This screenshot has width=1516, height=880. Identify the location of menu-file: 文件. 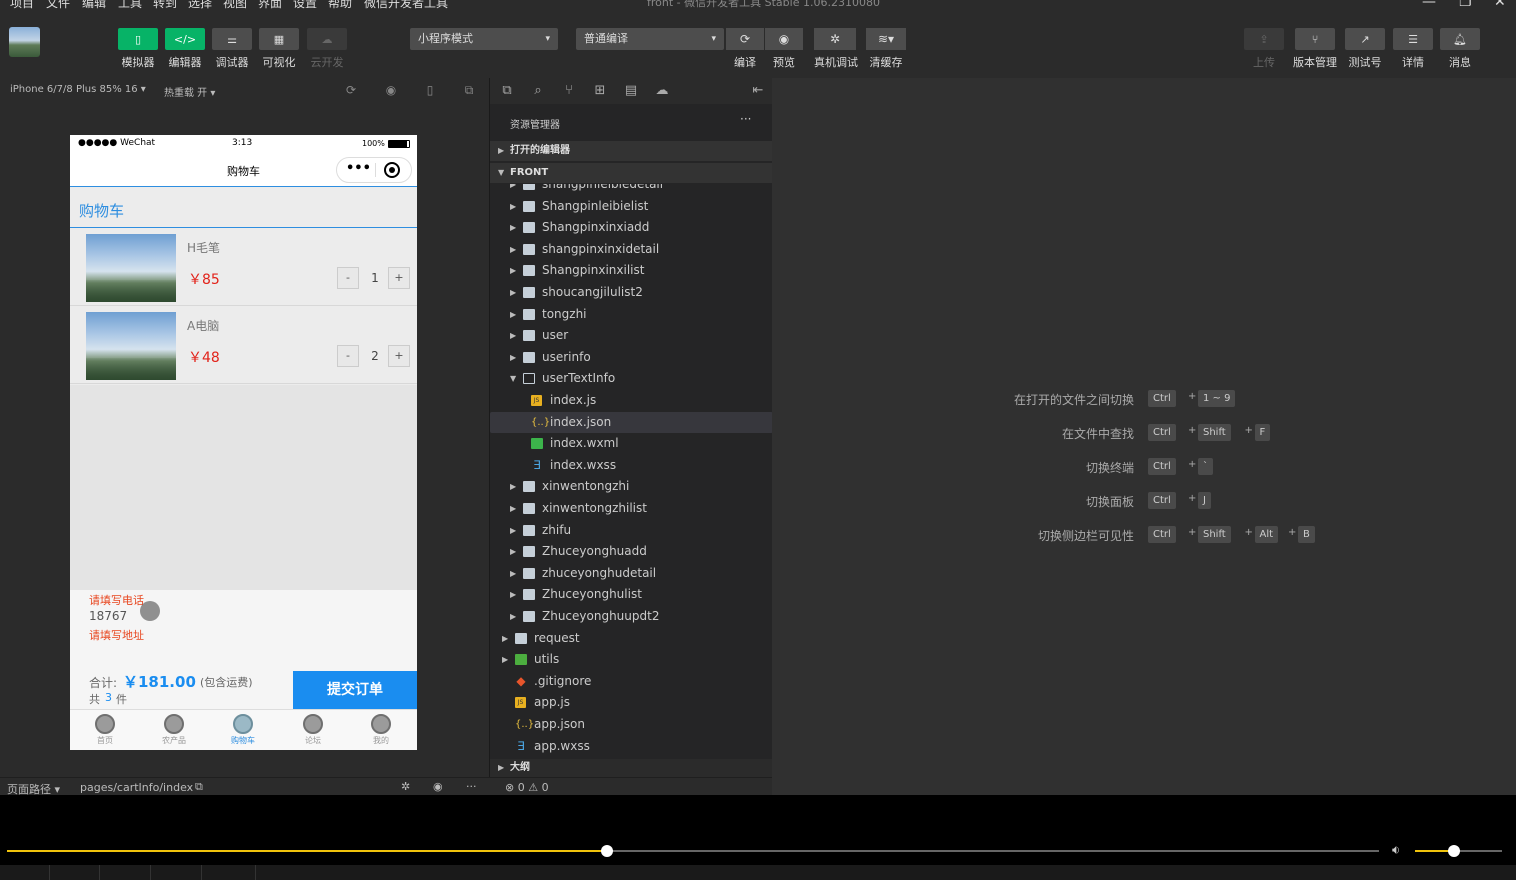
(58, 5).